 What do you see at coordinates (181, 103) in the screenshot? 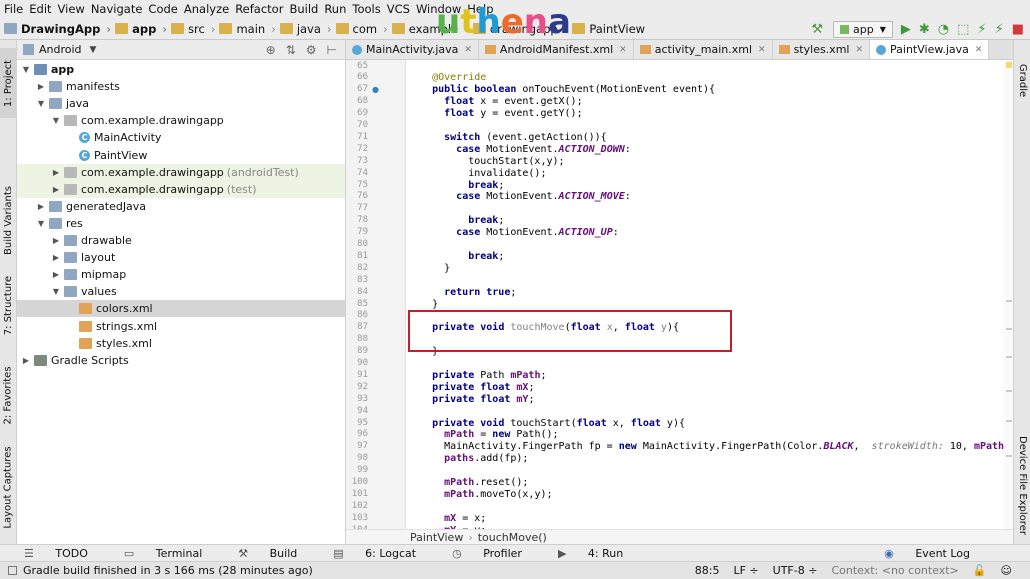
I see `tree-item: ▼ java` at bounding box center [181, 103].